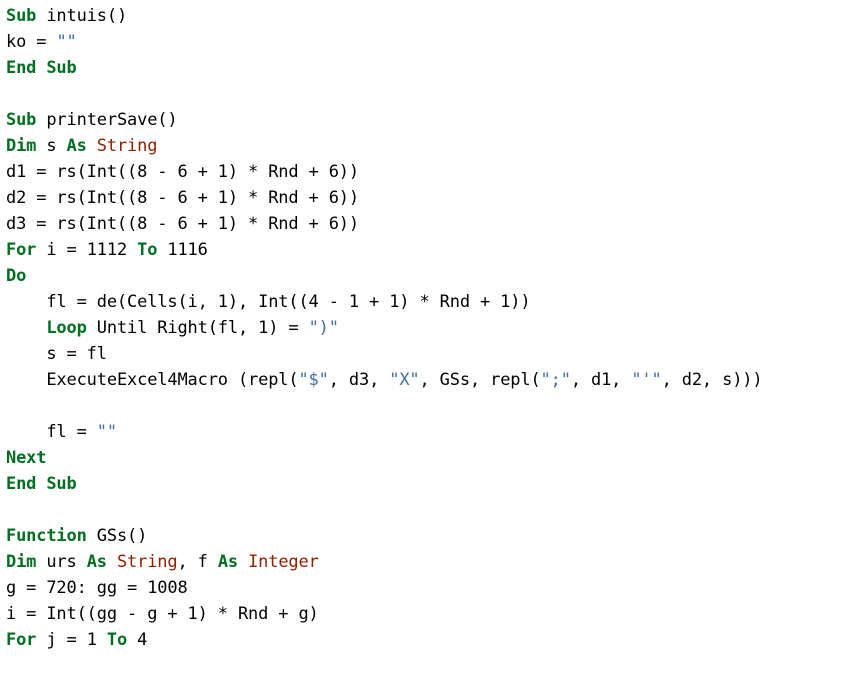 This screenshot has width=850, height=690. What do you see at coordinates (197, 328) in the screenshot?
I see `code-token: Until Right(fl, 1) =` at bounding box center [197, 328].